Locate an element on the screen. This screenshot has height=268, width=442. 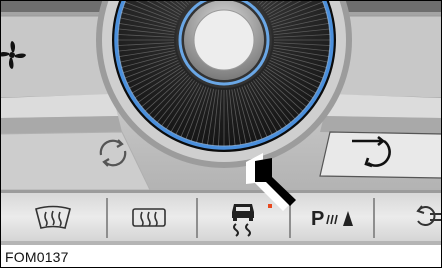
stability-indicator-light is located at coordinates (270, 206).